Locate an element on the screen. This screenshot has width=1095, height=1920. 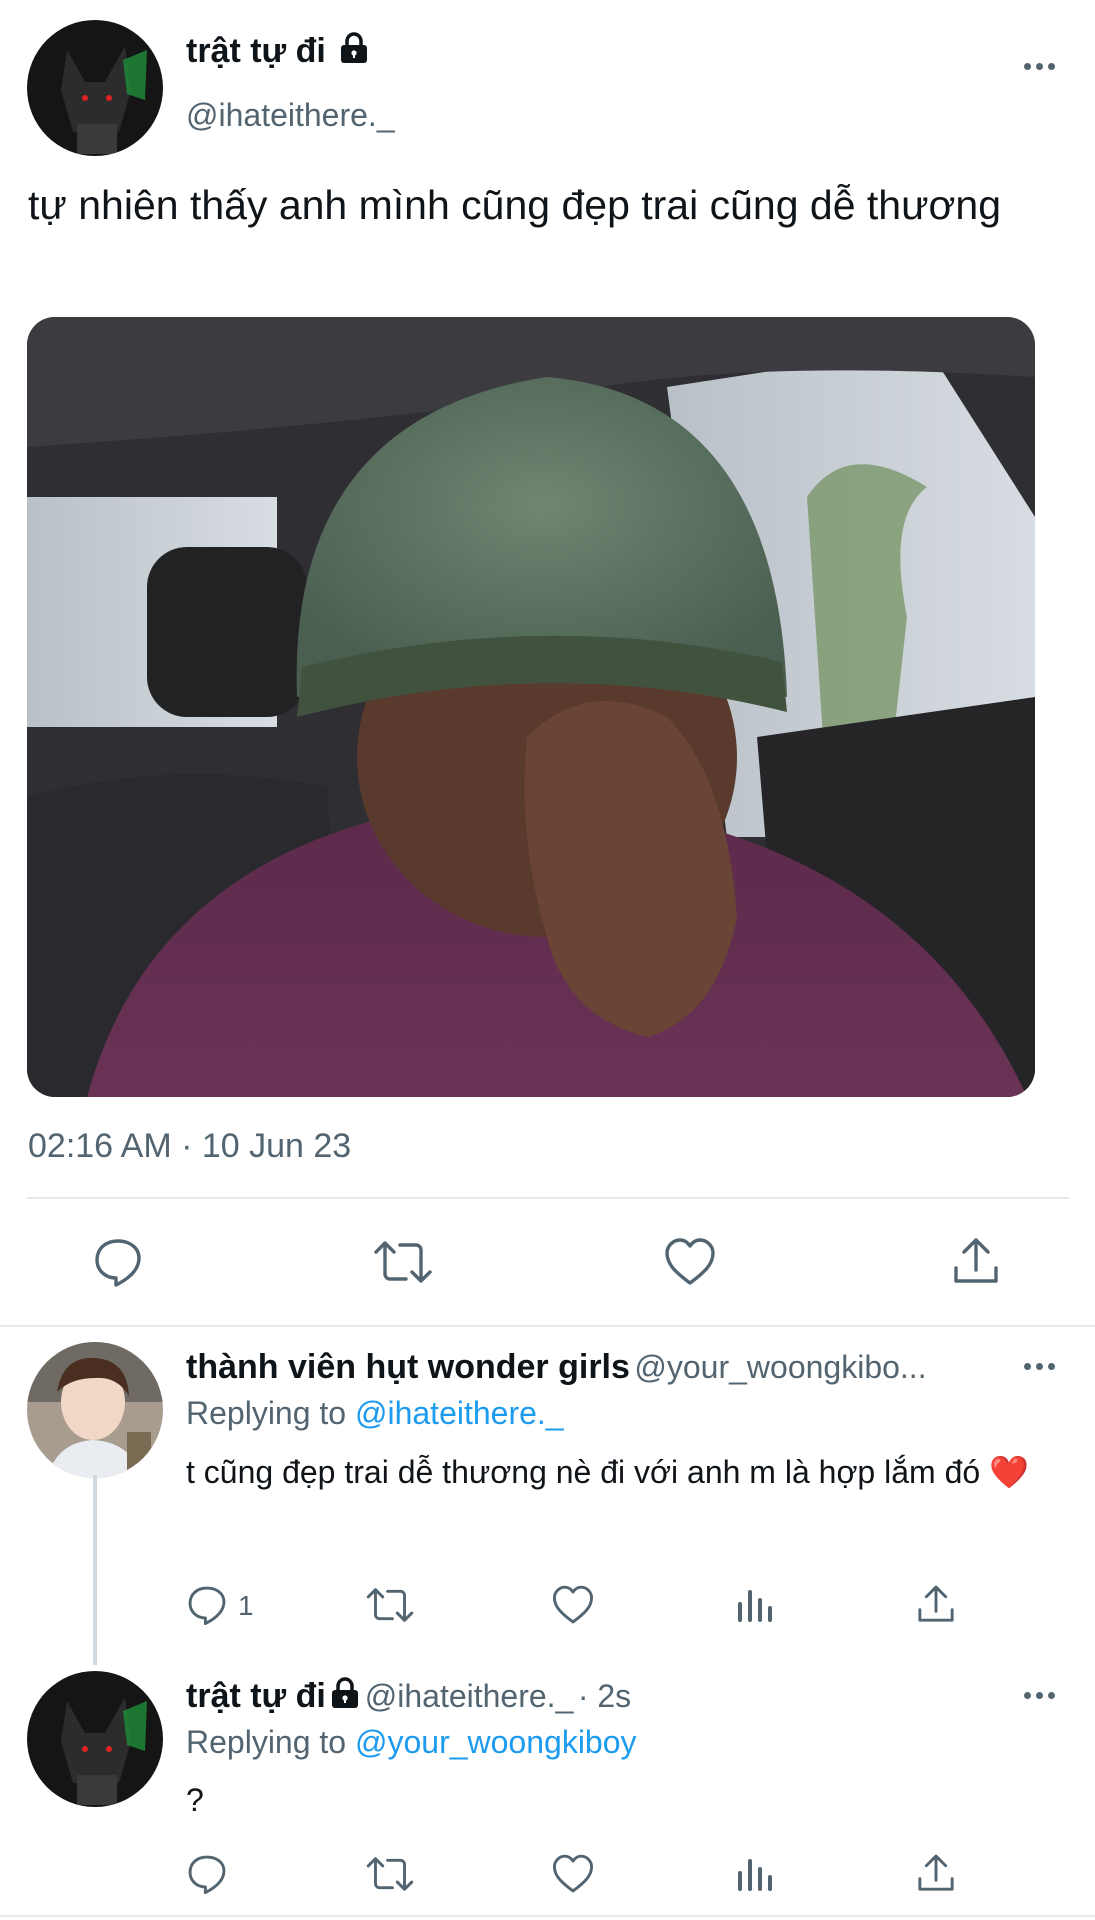
profile-photo-image is located at coordinates (95, 1410).